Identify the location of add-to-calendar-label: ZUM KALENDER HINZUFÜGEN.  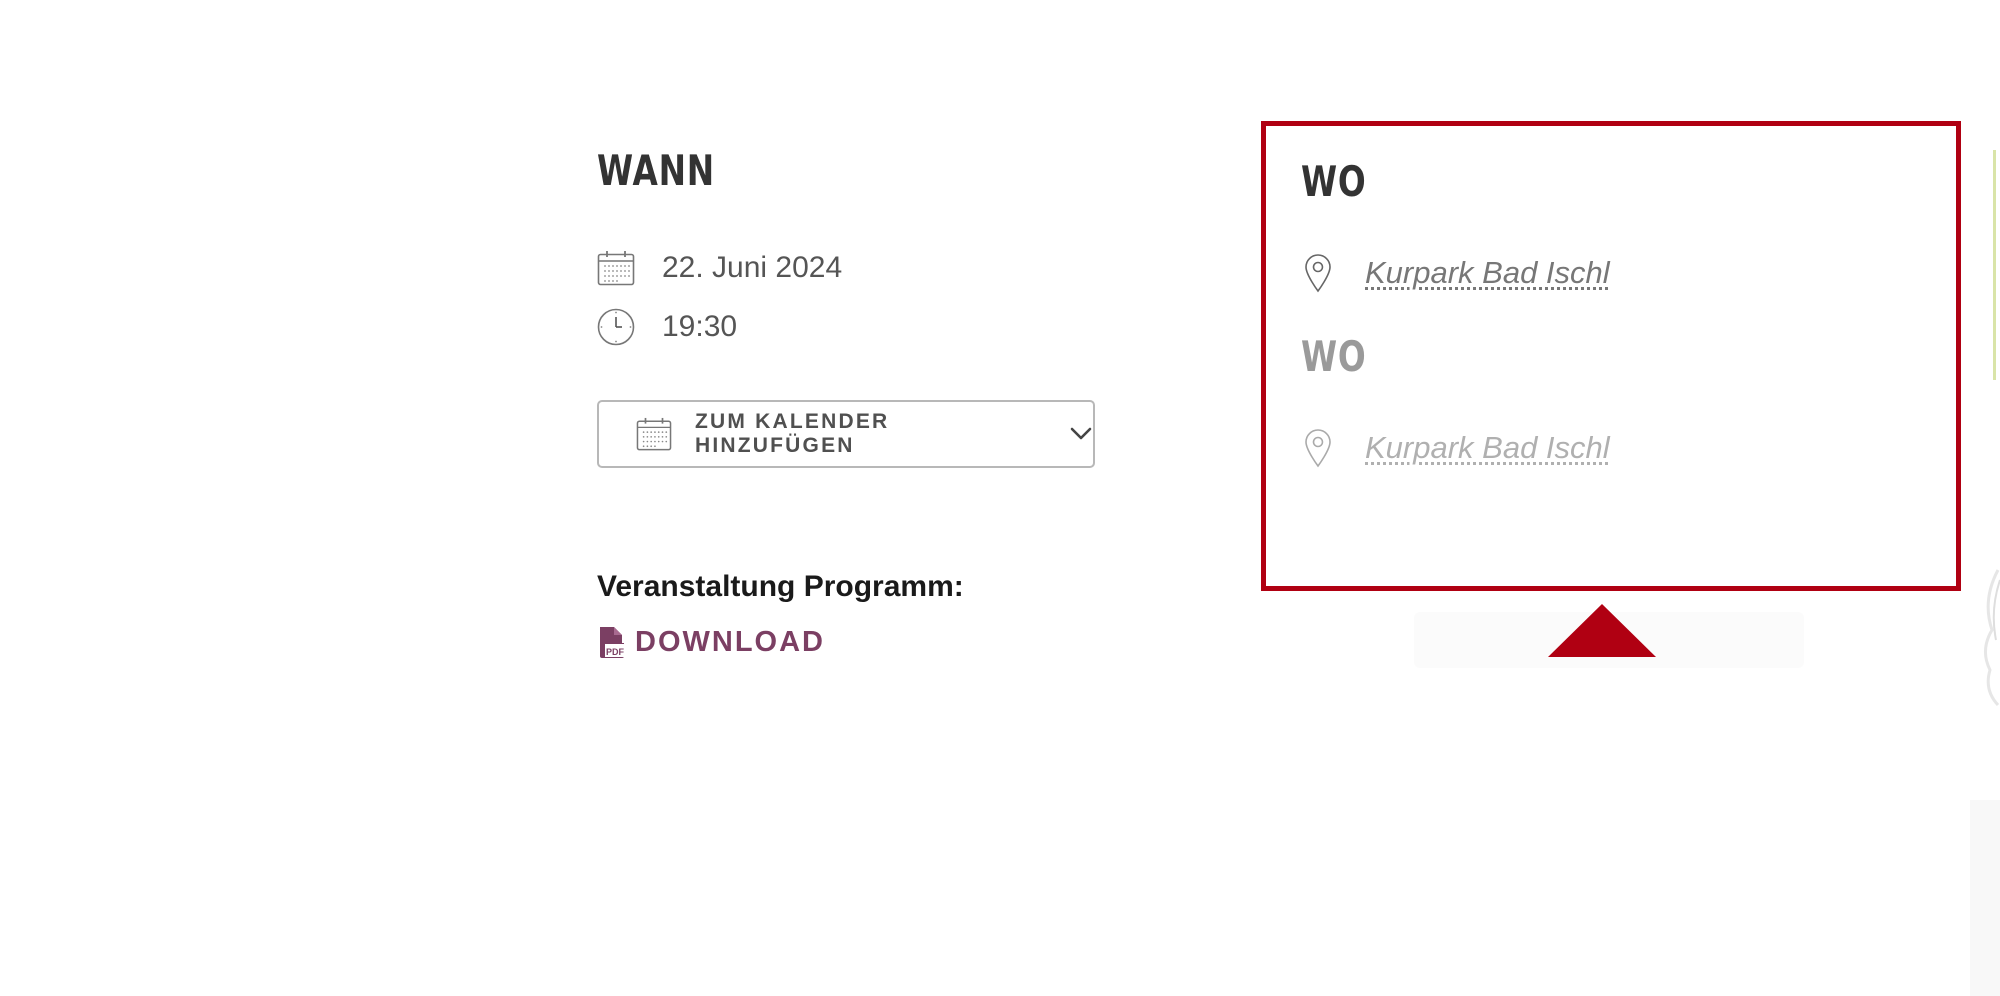
(792, 433).